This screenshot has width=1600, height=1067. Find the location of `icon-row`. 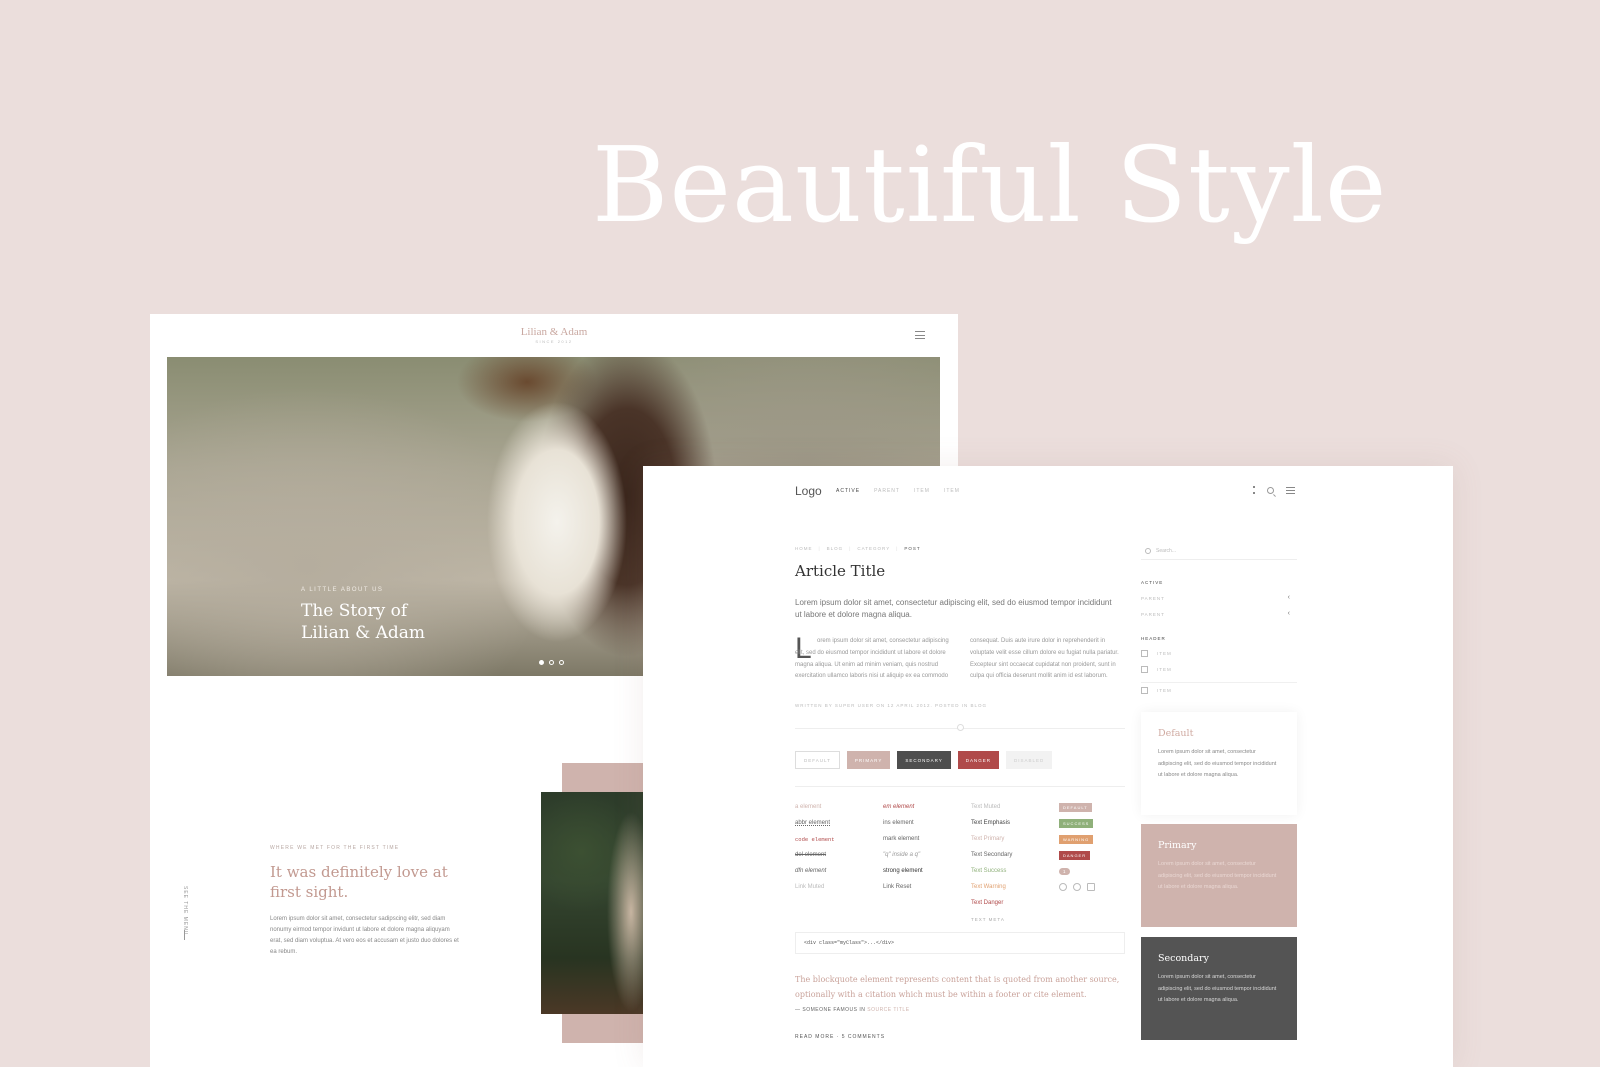

icon-row is located at coordinates (1094, 887).